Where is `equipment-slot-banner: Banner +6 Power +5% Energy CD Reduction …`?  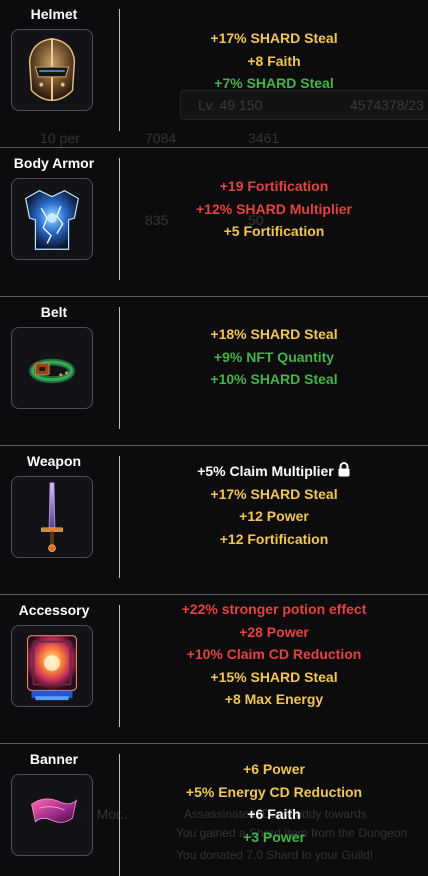
equipment-slot-banner: Banner +6 Power +5% Energy CD Reduction … is located at coordinates (214, 810).